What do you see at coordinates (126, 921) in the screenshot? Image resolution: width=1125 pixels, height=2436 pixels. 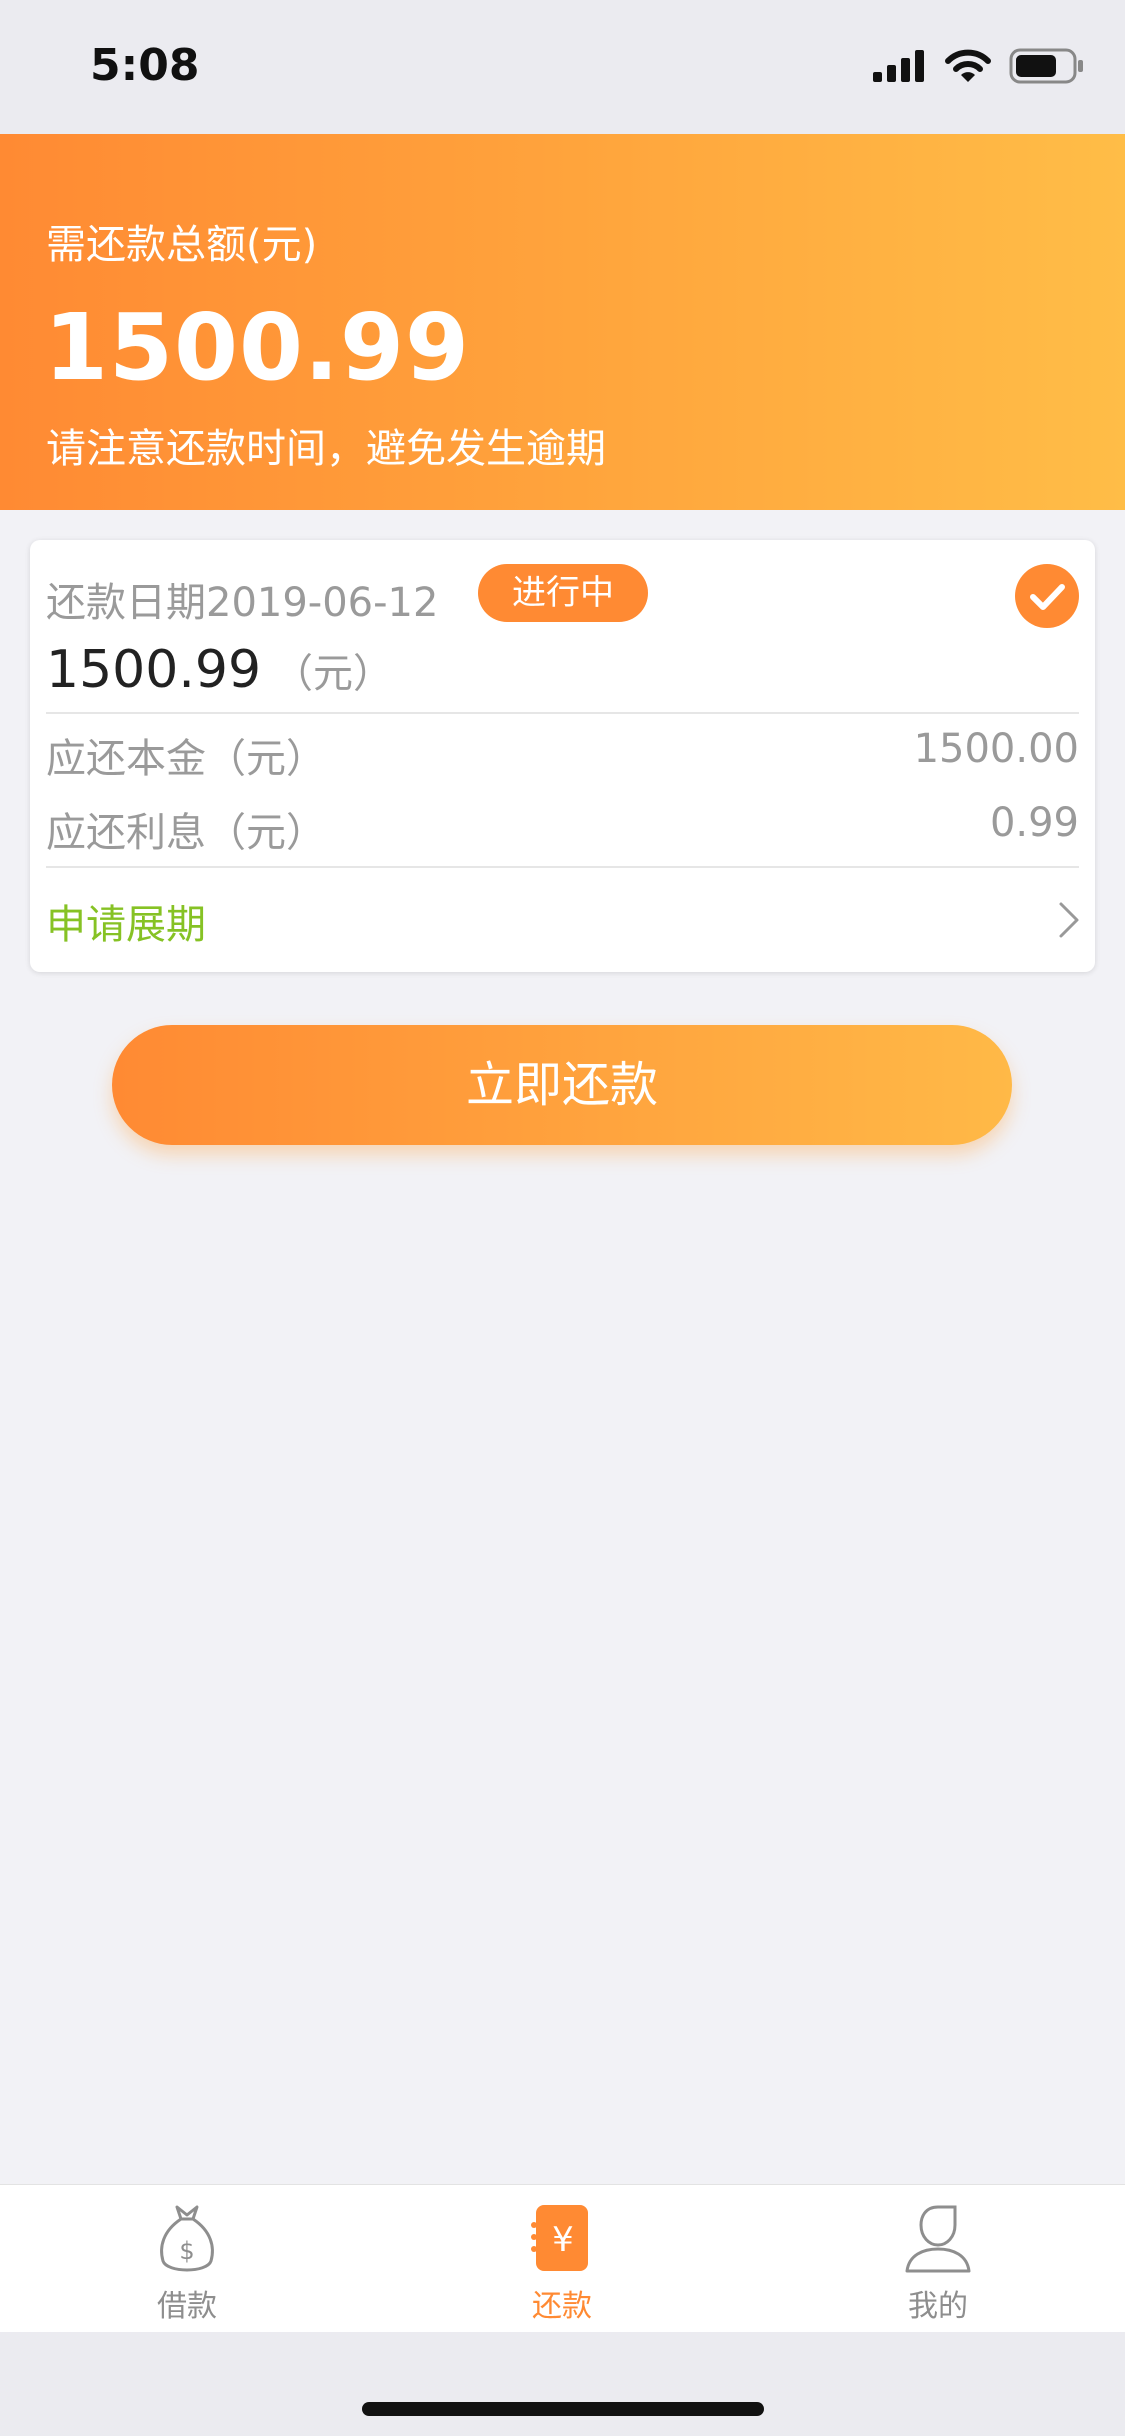 I see `apply-extension-link: 申请展期` at bounding box center [126, 921].